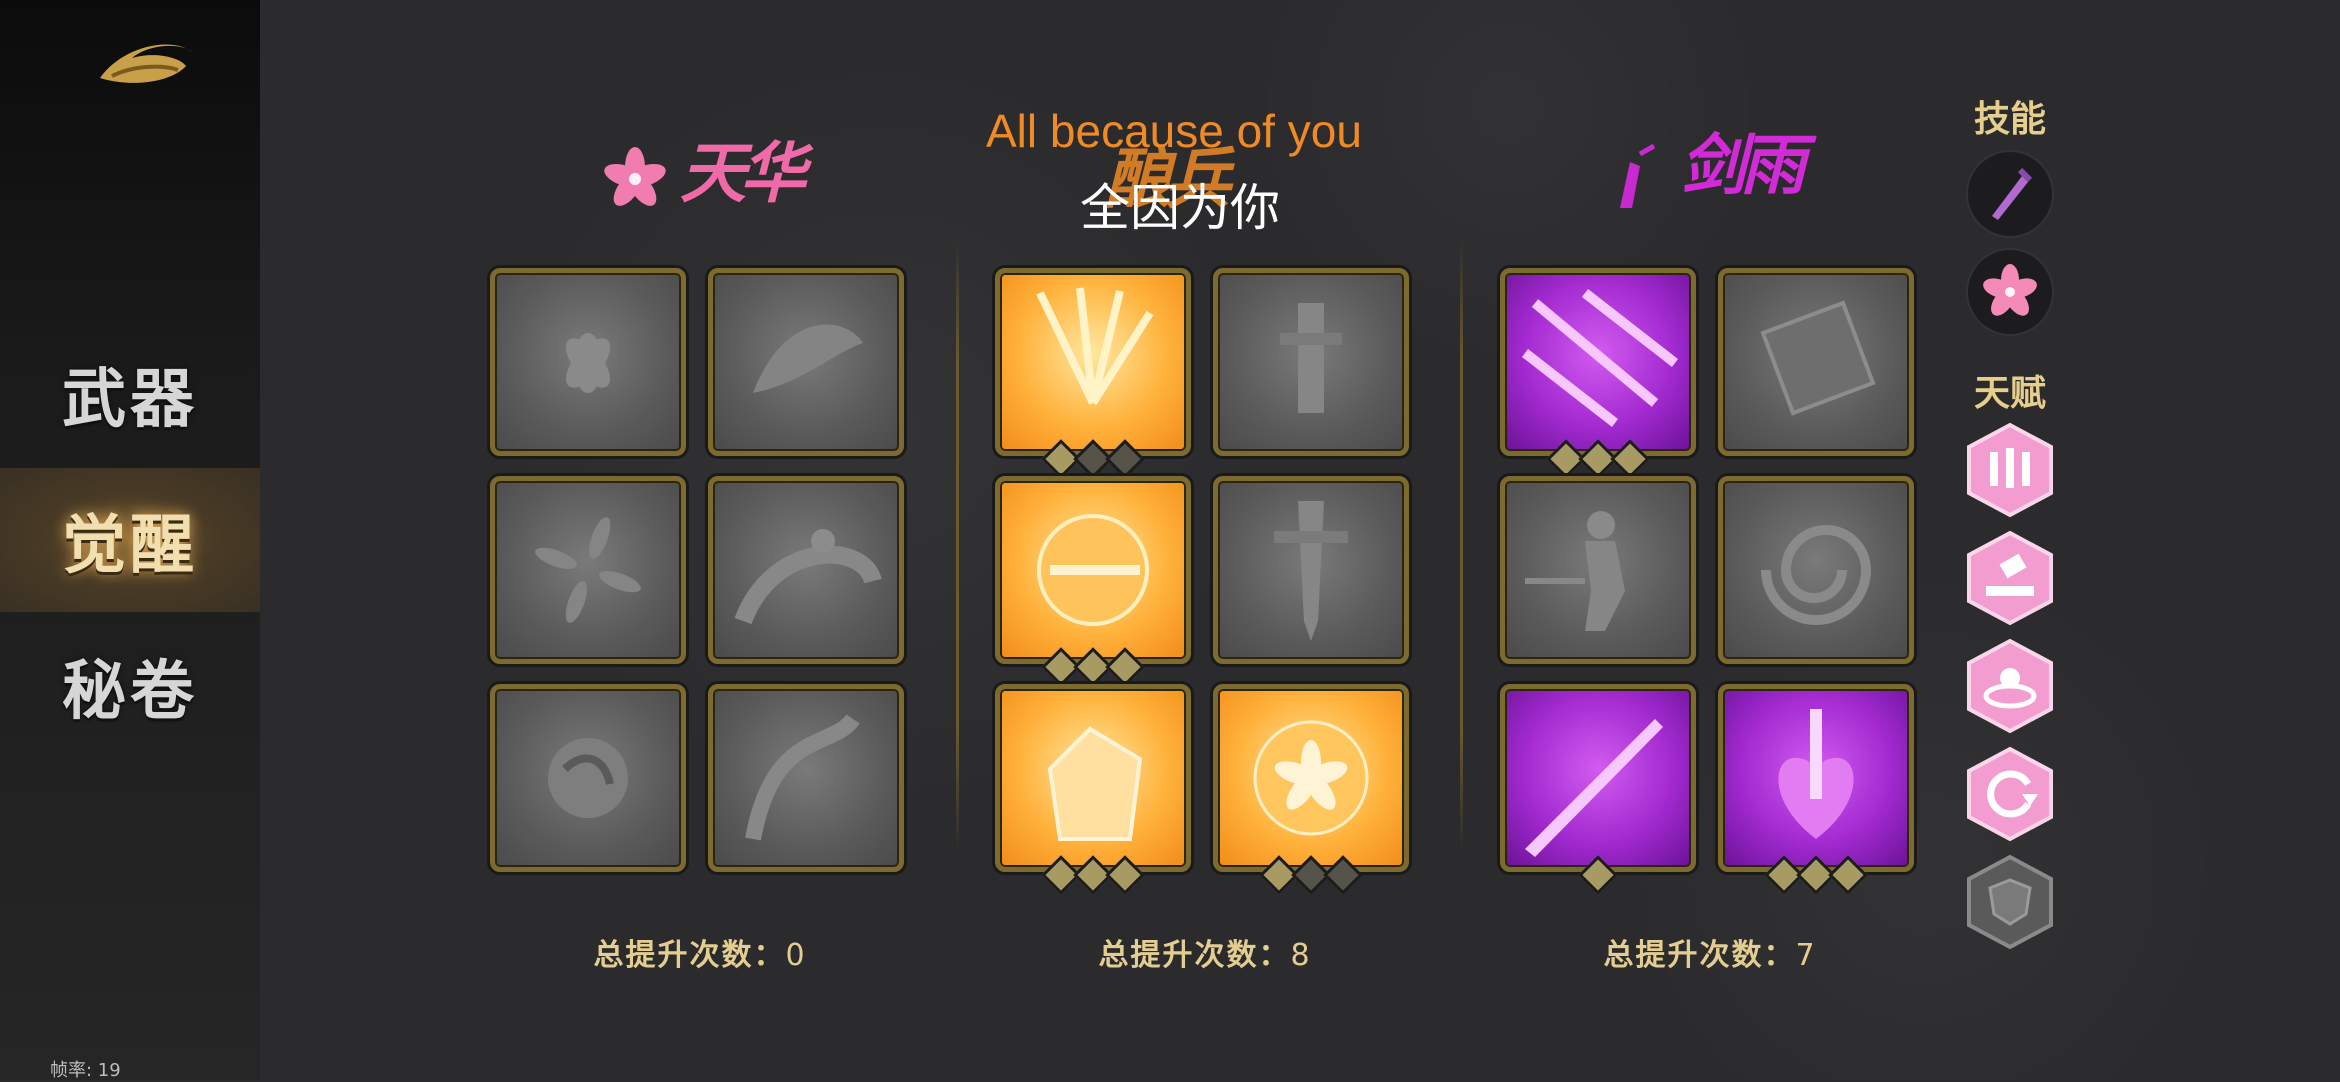 The width and height of the screenshot is (2340, 1082). I want to click on rose-icon, so click(588, 778).